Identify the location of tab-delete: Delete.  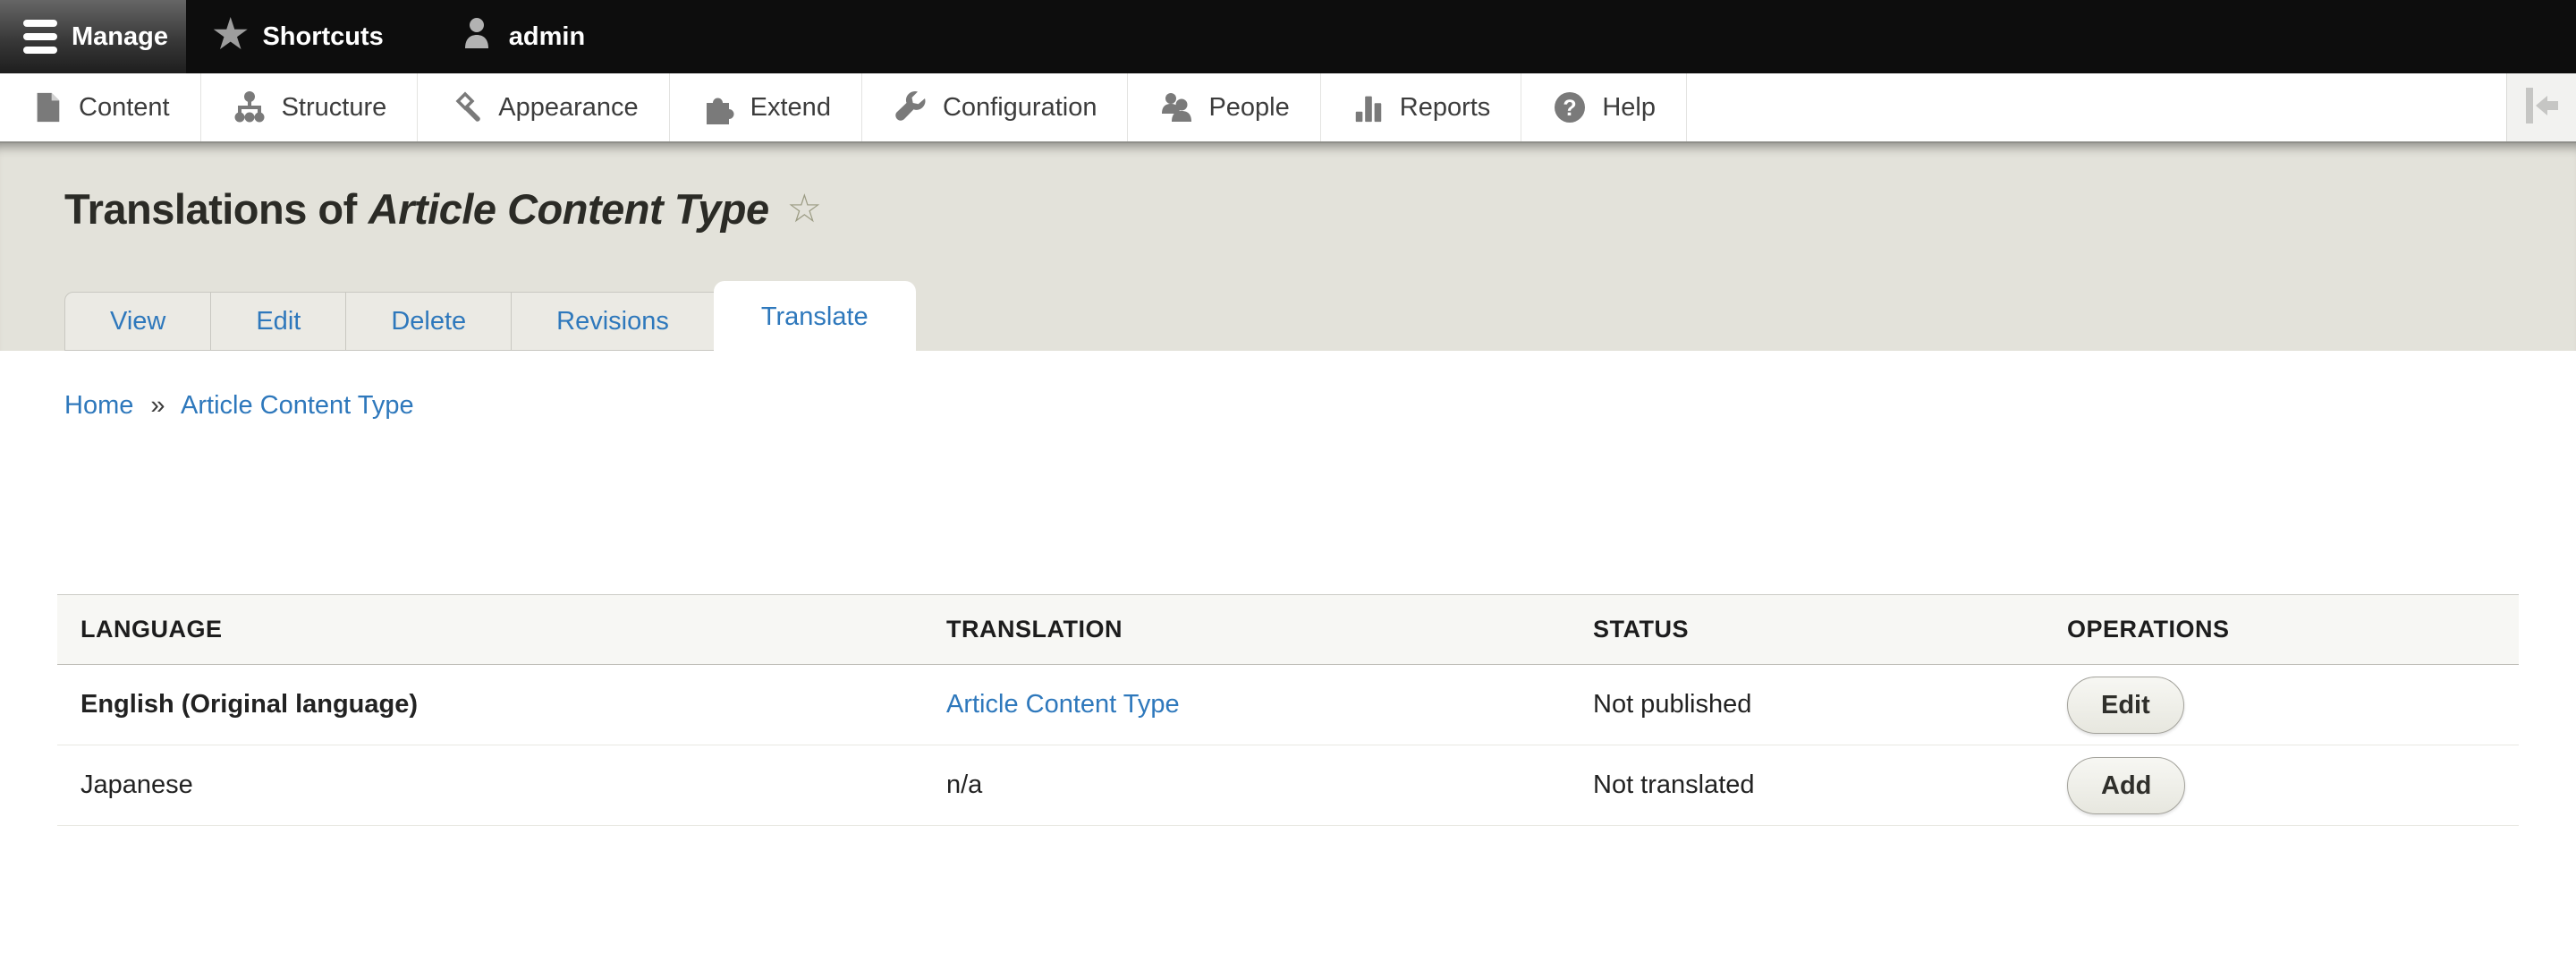
(429, 321).